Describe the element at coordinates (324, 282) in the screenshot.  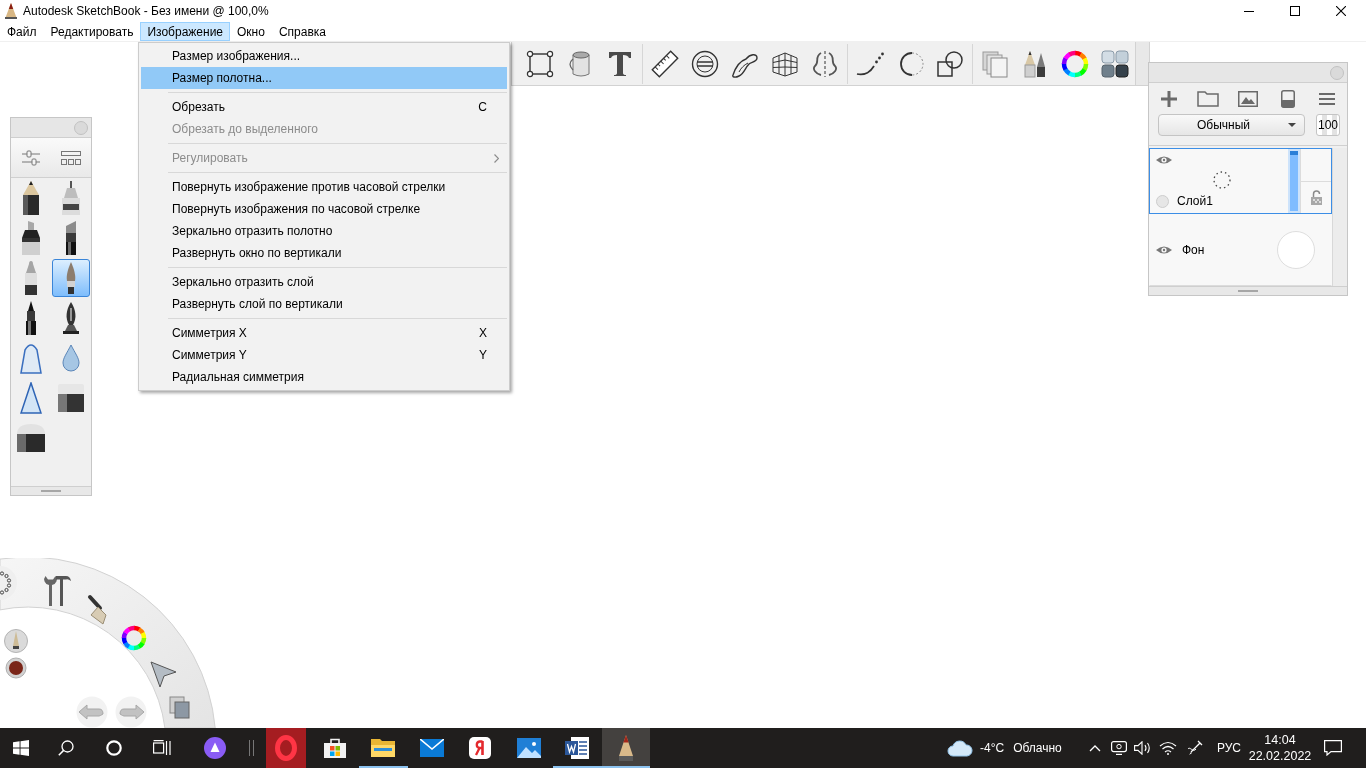
I see `menu-item: Зеркально отразить слой` at that location.